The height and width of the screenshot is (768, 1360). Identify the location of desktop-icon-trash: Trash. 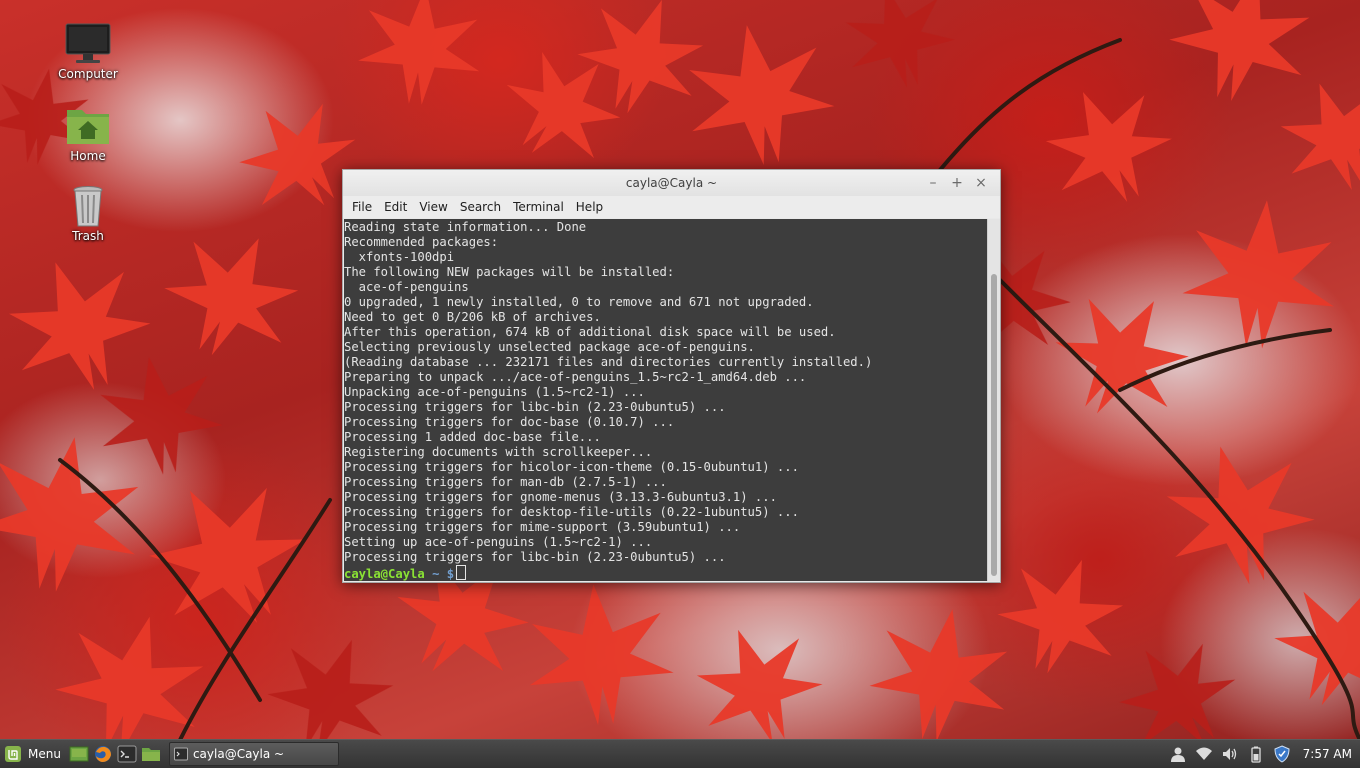
(88, 213).